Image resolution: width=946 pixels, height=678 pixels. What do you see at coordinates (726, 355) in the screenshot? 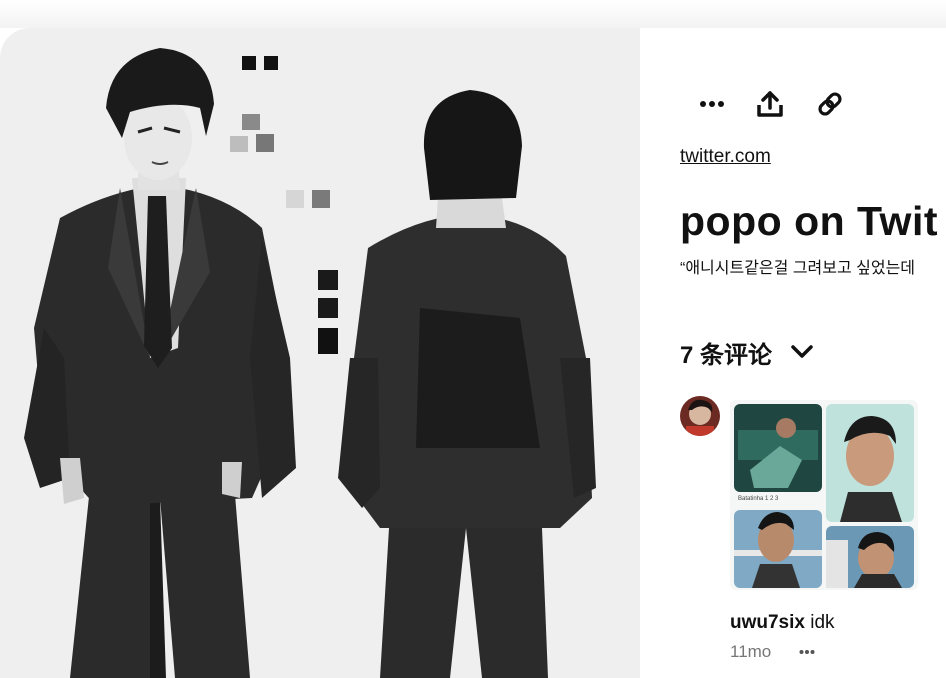
I see `comments-count: 7 条评论` at bounding box center [726, 355].